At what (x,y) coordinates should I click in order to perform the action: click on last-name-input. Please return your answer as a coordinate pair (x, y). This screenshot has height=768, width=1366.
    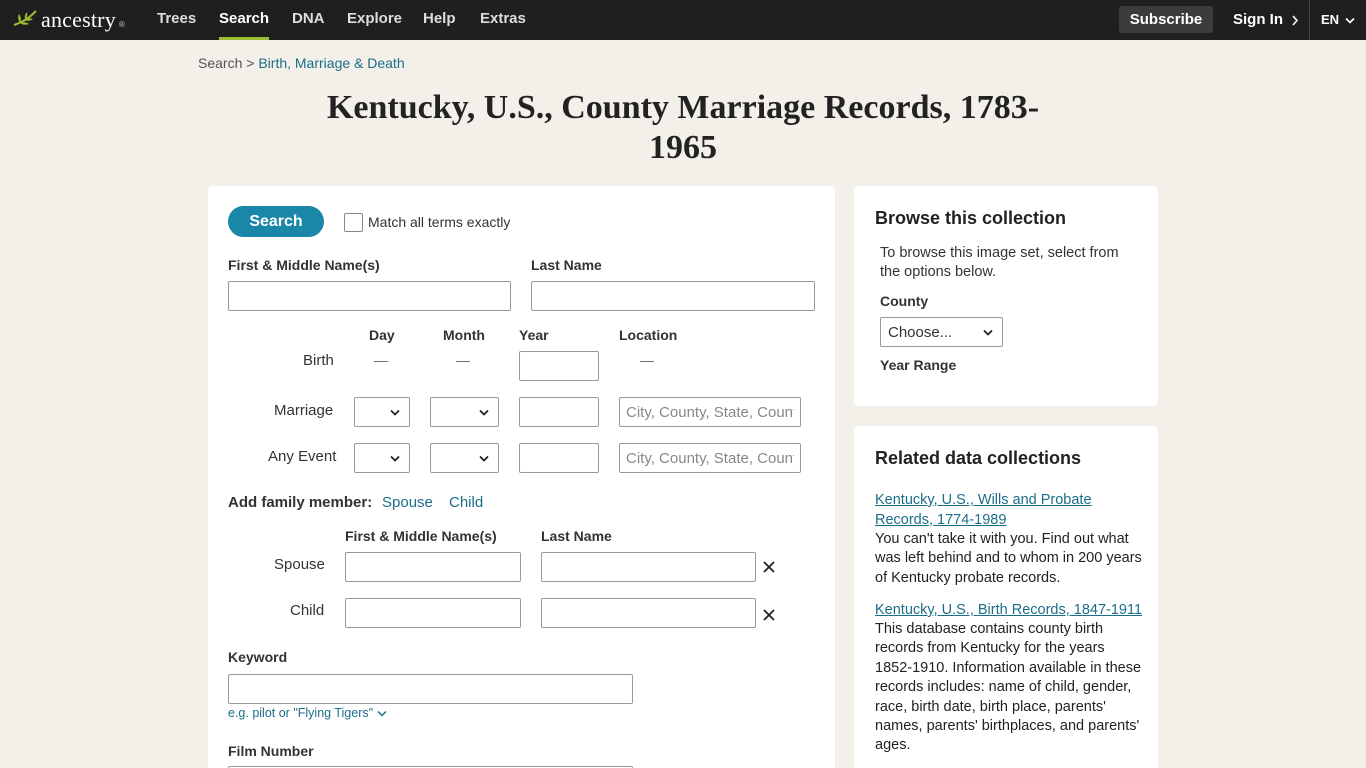
    Looking at the image, I should click on (673, 296).